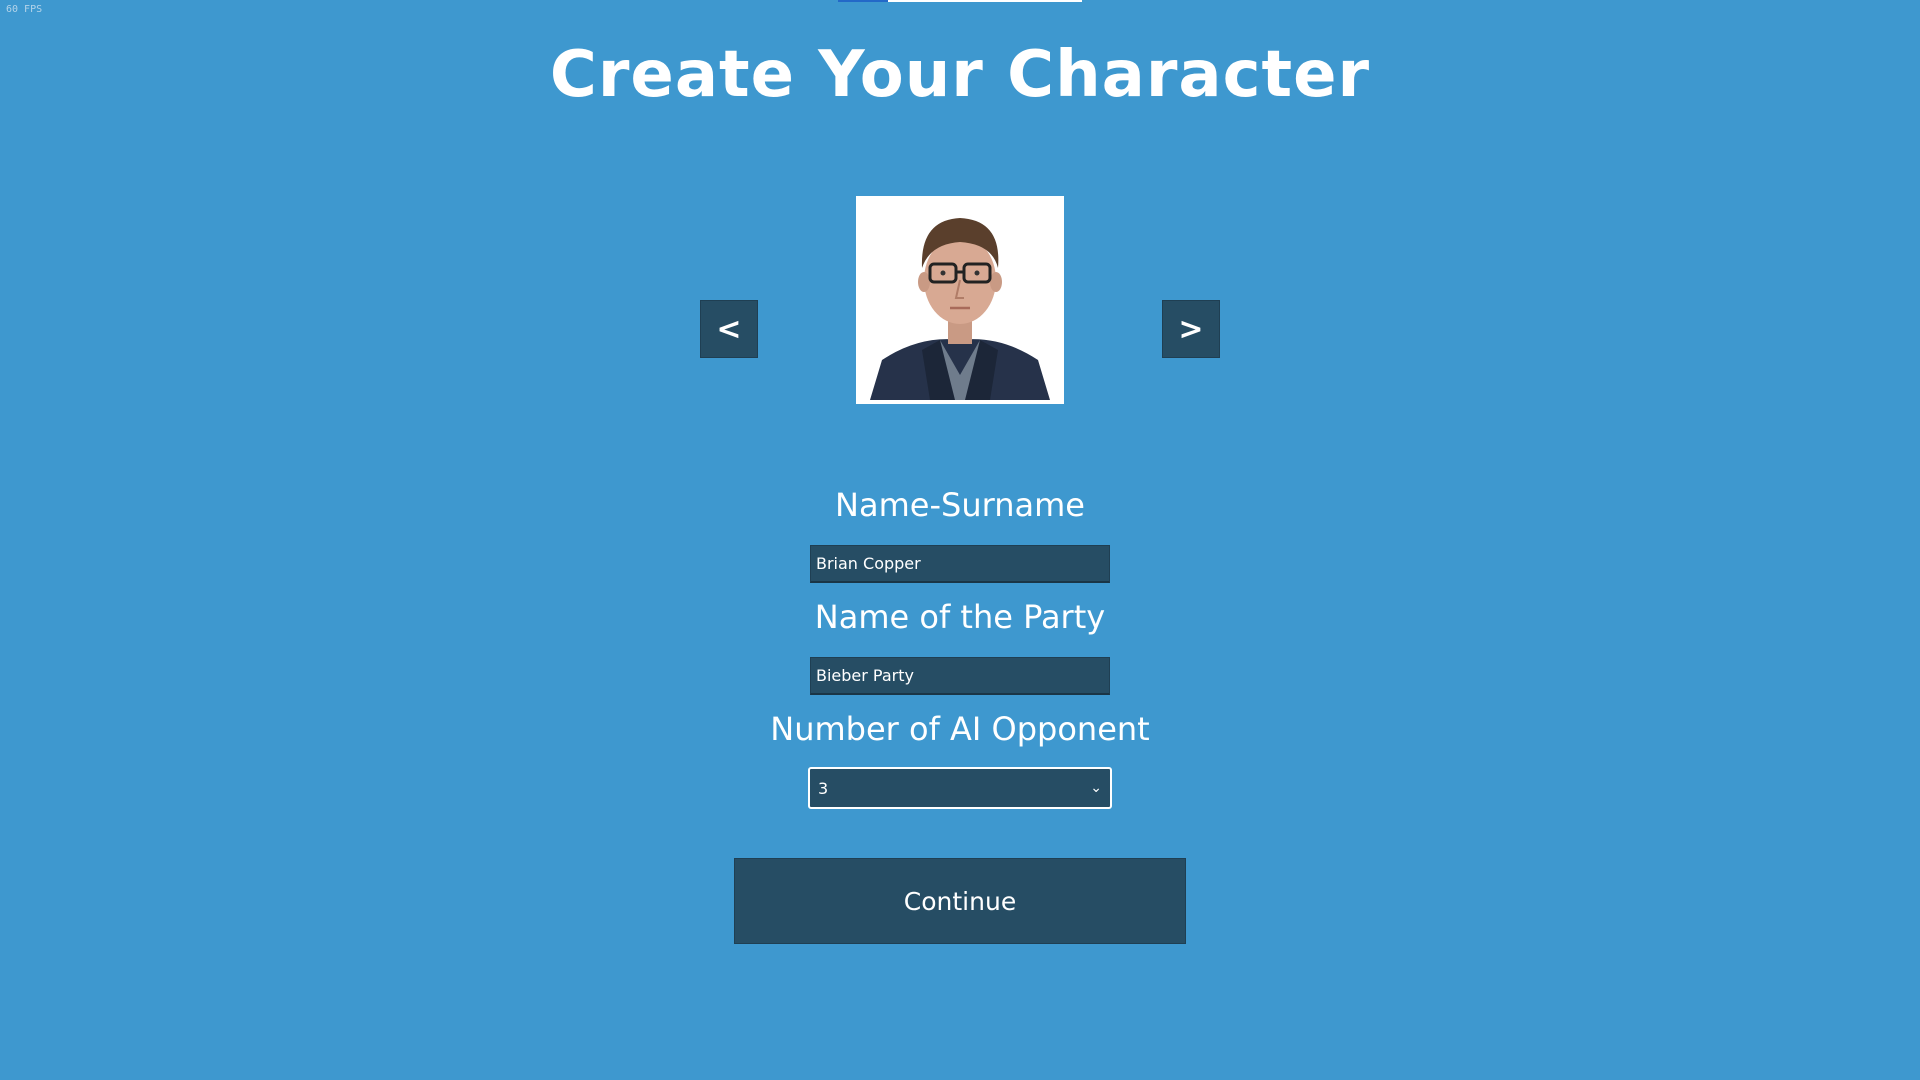  What do you see at coordinates (960, 75) in the screenshot?
I see `page-title: Create Your Character` at bounding box center [960, 75].